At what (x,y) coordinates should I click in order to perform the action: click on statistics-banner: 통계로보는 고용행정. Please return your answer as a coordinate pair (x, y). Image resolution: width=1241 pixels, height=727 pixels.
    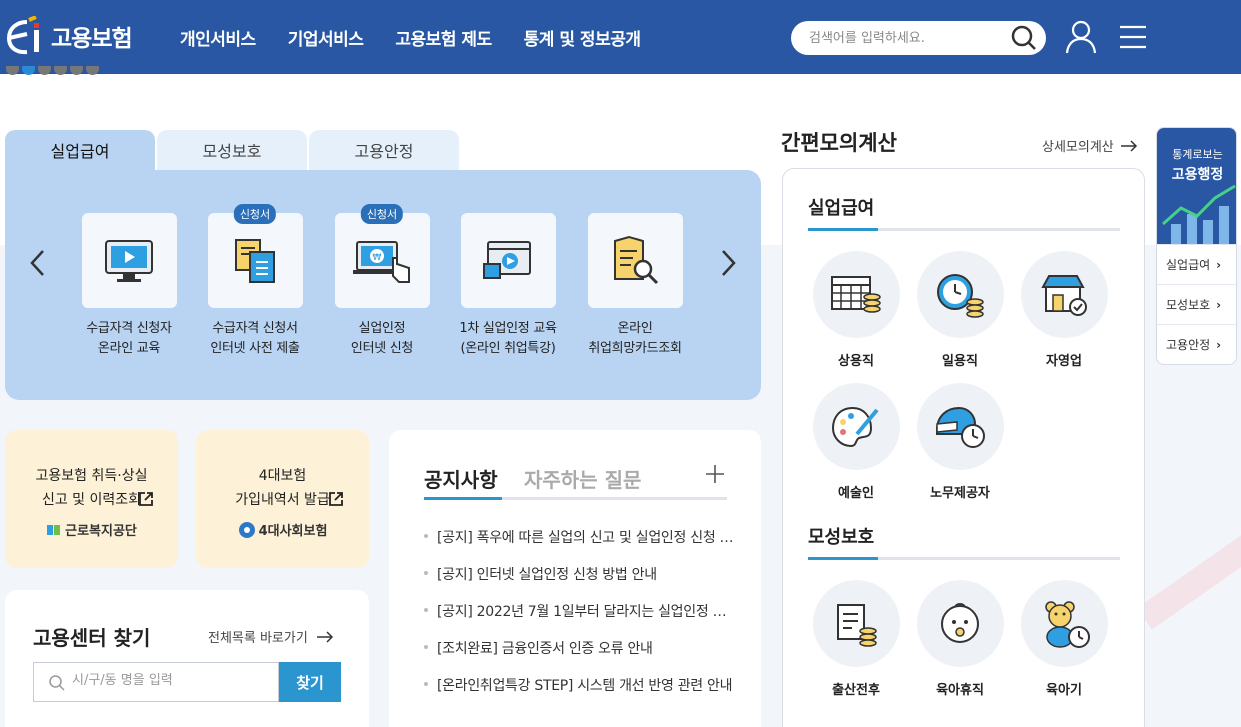
    Looking at the image, I should click on (1196, 186).